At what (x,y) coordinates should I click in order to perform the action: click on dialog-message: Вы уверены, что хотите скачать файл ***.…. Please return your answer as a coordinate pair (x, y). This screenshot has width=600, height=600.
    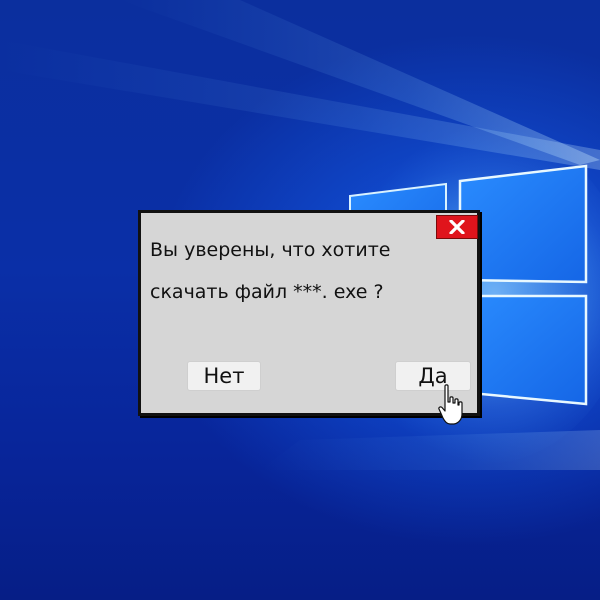
    Looking at the image, I should click on (295, 271).